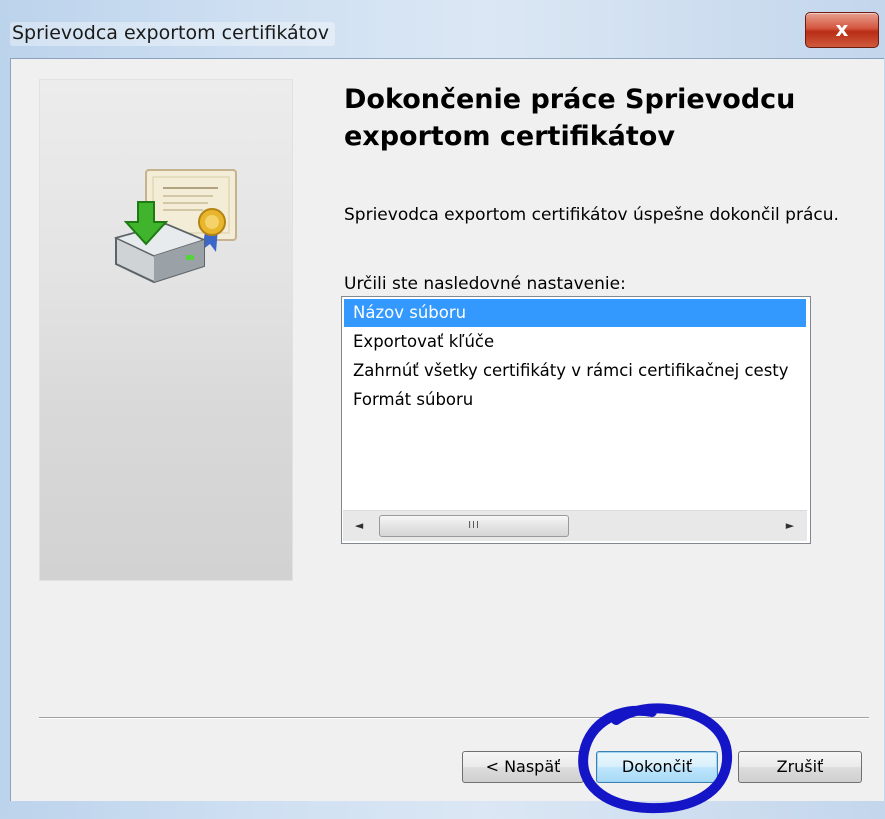 The image size is (885, 819). What do you see at coordinates (800, 767) in the screenshot?
I see `cancel-button: Zrušiť` at bounding box center [800, 767].